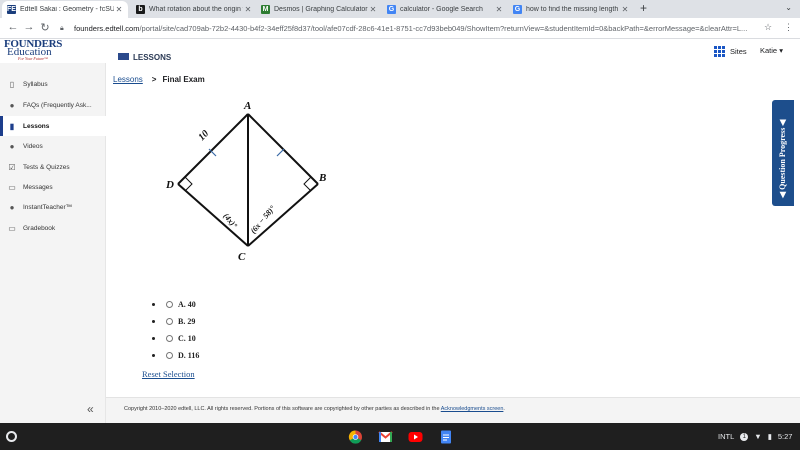  What do you see at coordinates (189, 355) in the screenshot?
I see `answer-label: D. 116` at bounding box center [189, 355].